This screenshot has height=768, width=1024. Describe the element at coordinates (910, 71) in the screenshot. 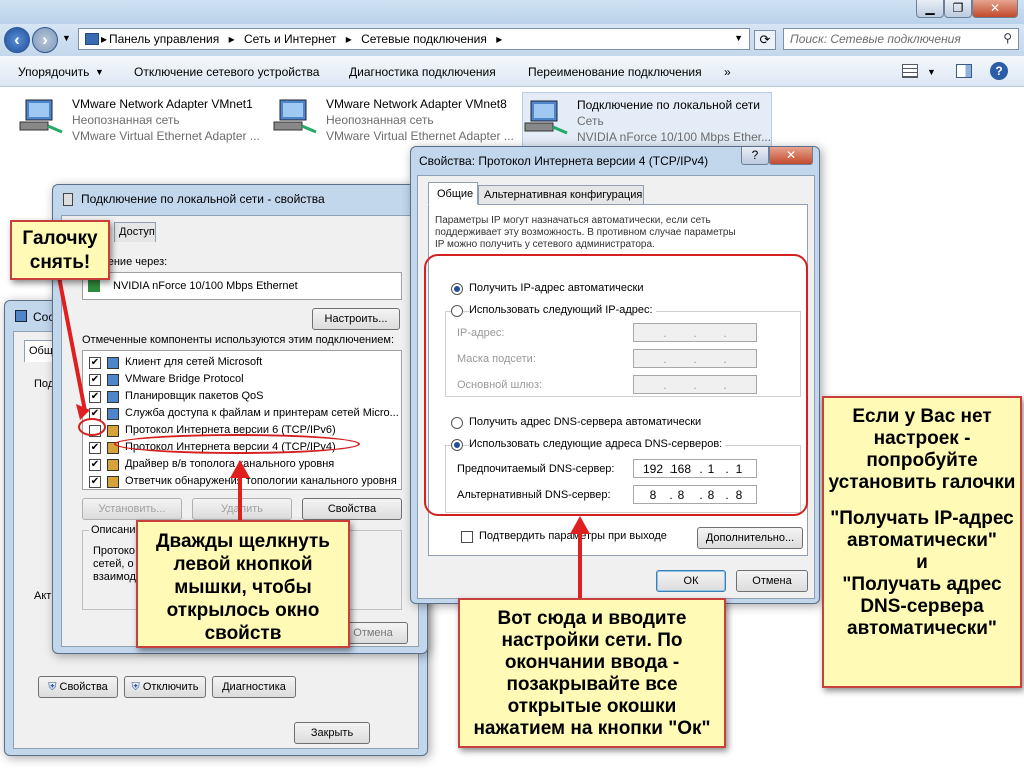

I see `view-icon` at that location.